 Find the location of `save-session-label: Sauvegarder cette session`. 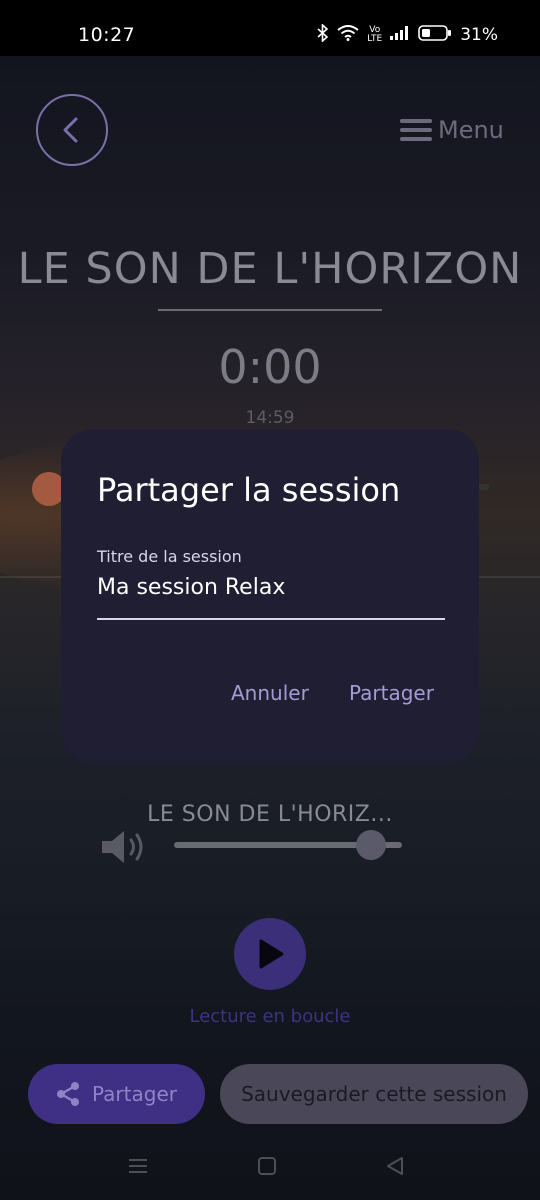

save-session-label: Sauvegarder cette session is located at coordinates (374, 1094).